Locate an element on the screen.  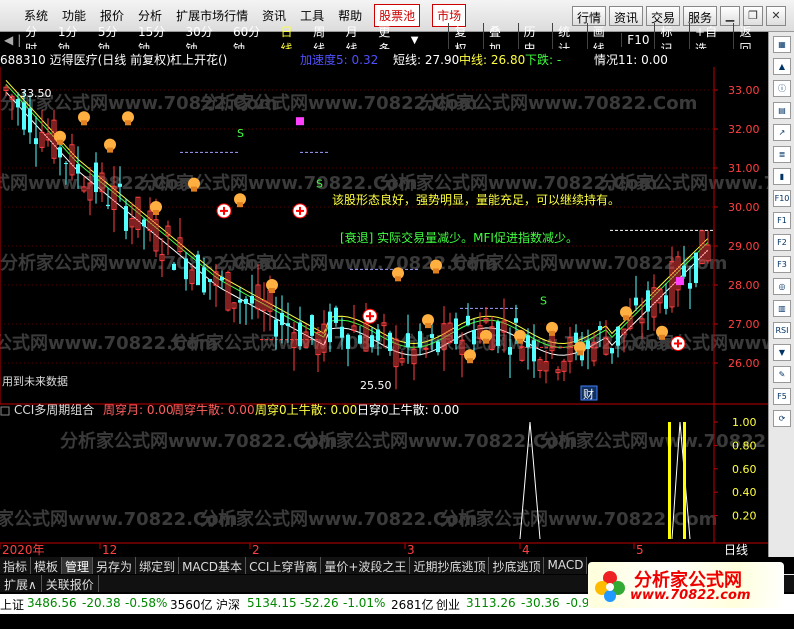
f3-icon: F3 is located at coordinates (782, 264).